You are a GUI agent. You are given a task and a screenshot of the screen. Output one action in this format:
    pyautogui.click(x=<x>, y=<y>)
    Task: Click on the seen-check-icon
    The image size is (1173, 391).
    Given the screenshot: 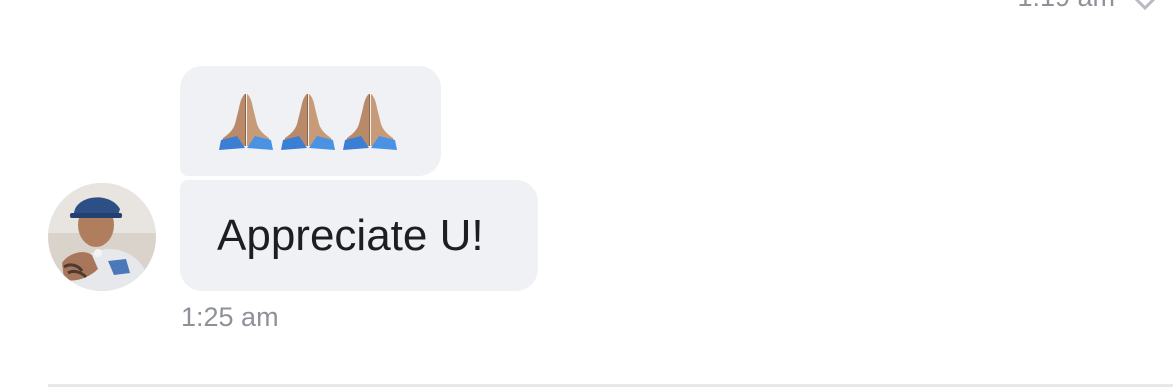 What is the action you would take?
    pyautogui.click(x=1145, y=5)
    